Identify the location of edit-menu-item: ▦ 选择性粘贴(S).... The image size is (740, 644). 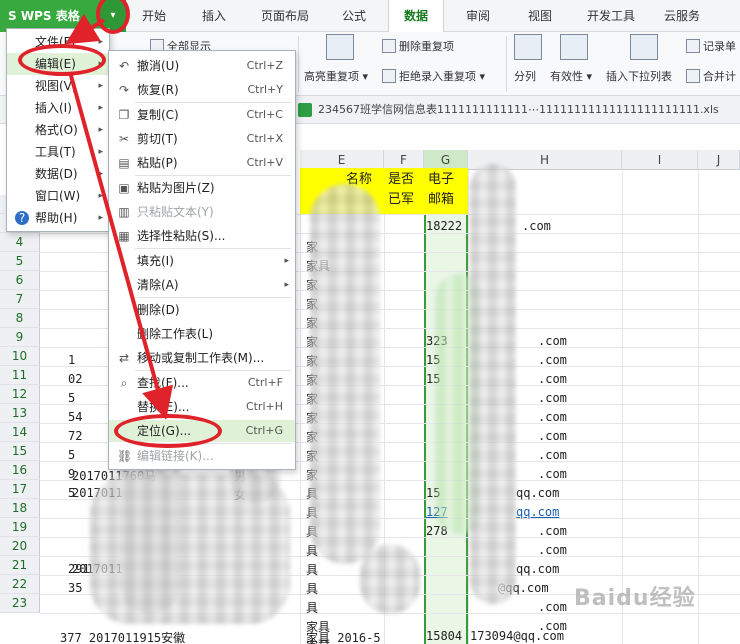
(202, 236).